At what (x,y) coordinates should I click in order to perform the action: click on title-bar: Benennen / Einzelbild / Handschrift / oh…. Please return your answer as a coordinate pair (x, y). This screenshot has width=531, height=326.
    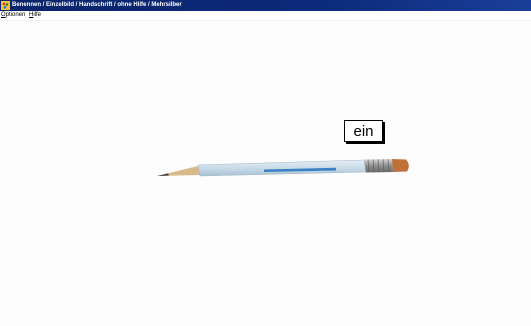
    Looking at the image, I should click on (265, 5).